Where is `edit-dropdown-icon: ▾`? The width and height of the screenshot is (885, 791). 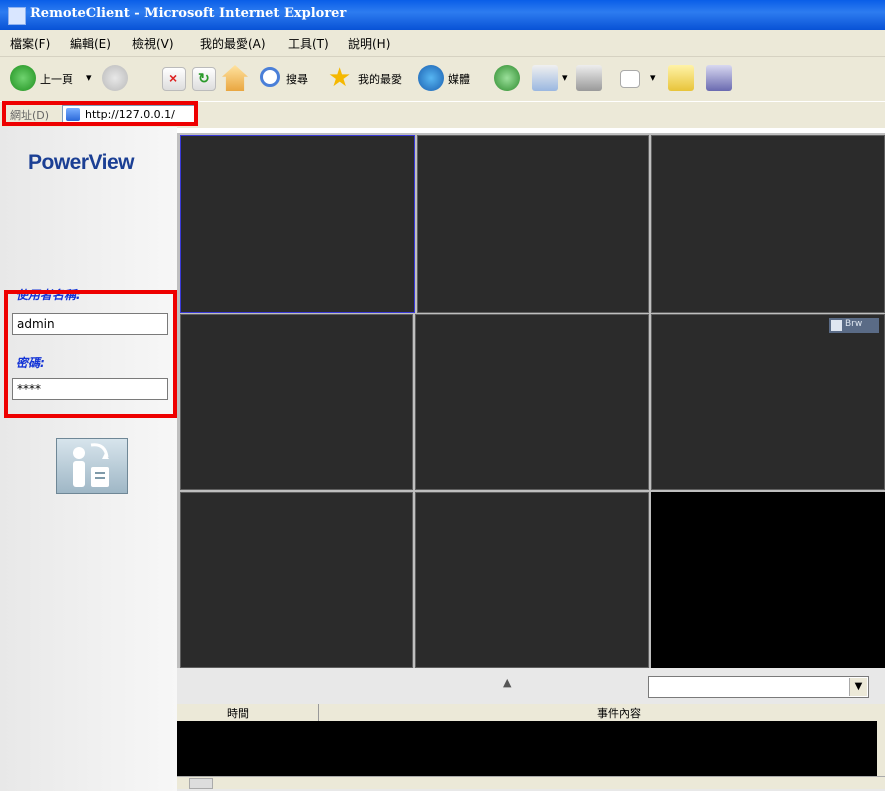
edit-dropdown-icon: ▾ is located at coordinates (653, 77).